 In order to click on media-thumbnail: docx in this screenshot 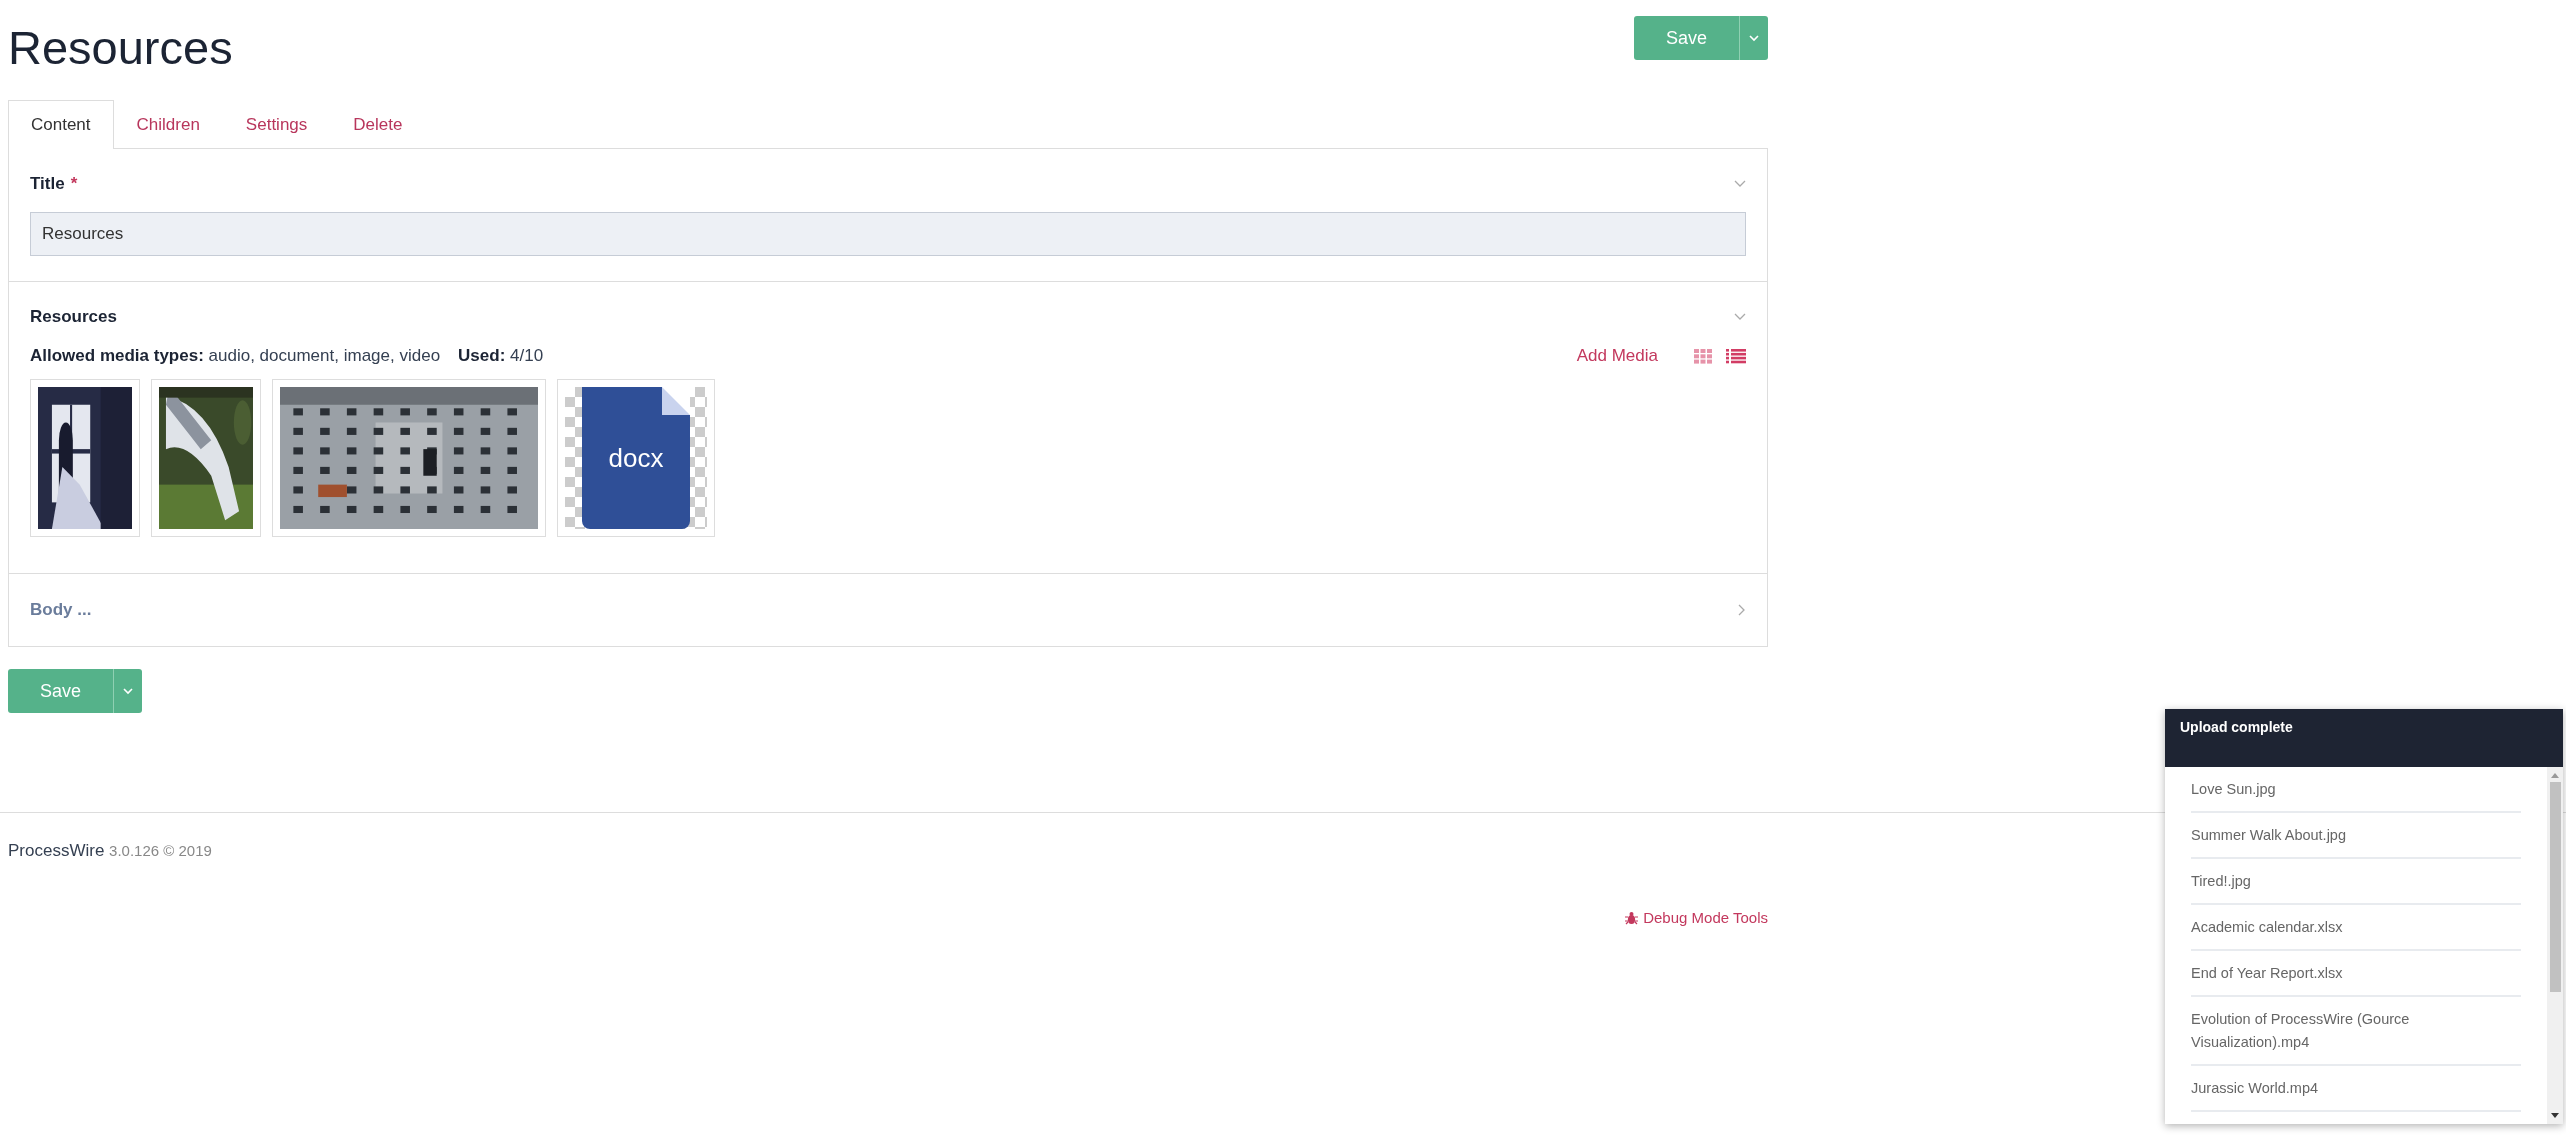, I will do `click(636, 458)`.